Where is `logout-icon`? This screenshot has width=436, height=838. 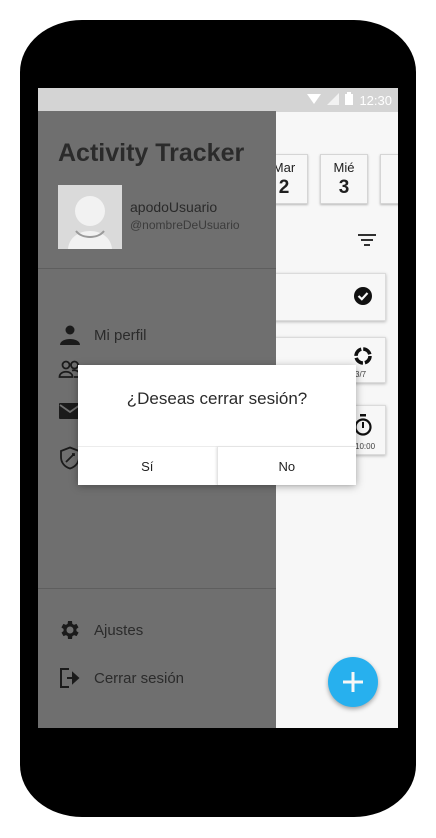 logout-icon is located at coordinates (70, 678).